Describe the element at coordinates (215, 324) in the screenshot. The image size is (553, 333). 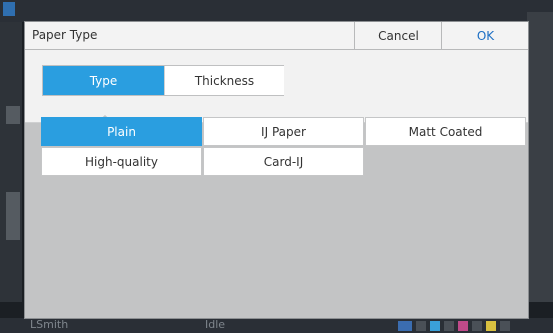
I see `status-state: Idle` at that location.